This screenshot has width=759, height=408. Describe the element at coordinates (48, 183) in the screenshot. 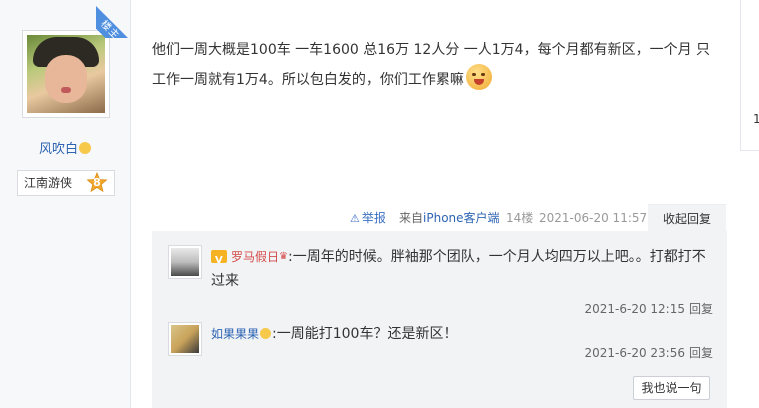

I see `honor-title: 江南游侠` at that location.